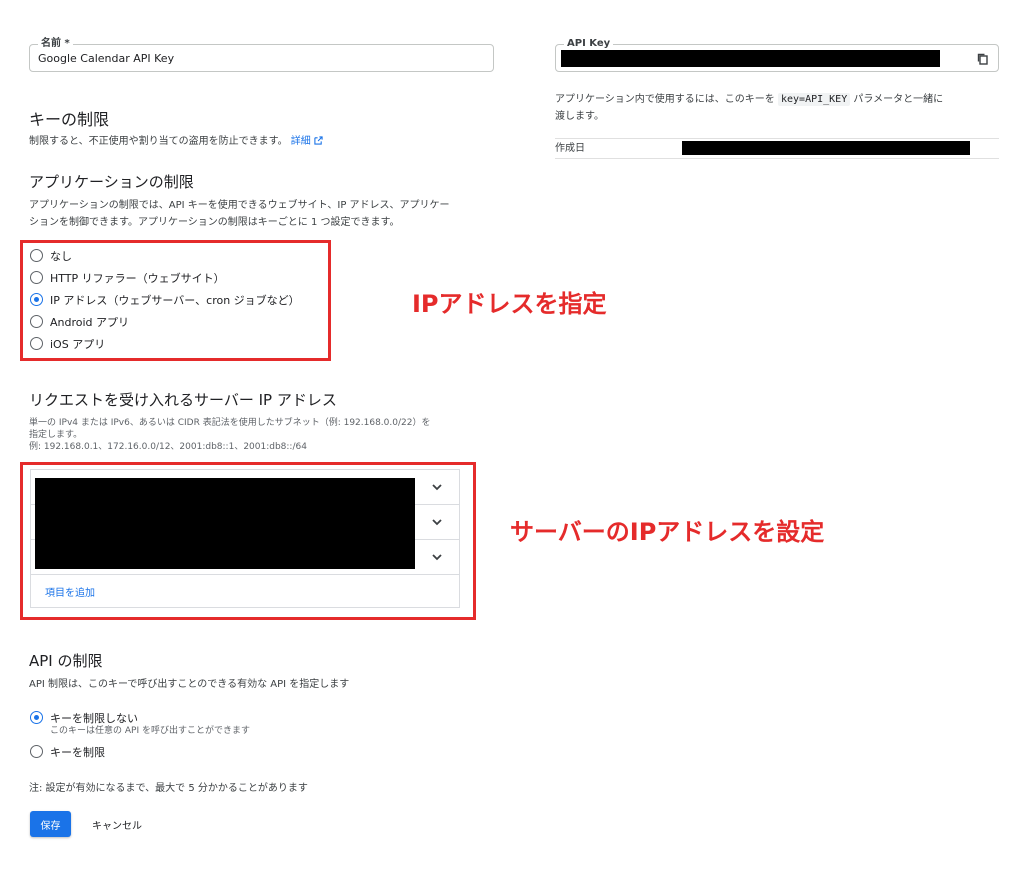 The height and width of the screenshot is (876, 1024). Describe the element at coordinates (318, 142) in the screenshot. I see `external-link-icon` at that location.